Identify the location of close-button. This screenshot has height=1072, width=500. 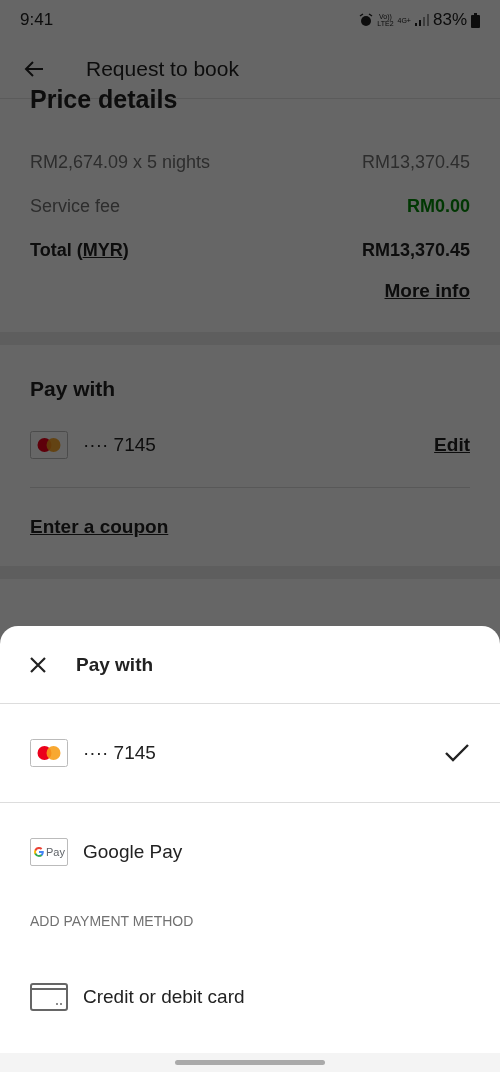
(38, 664).